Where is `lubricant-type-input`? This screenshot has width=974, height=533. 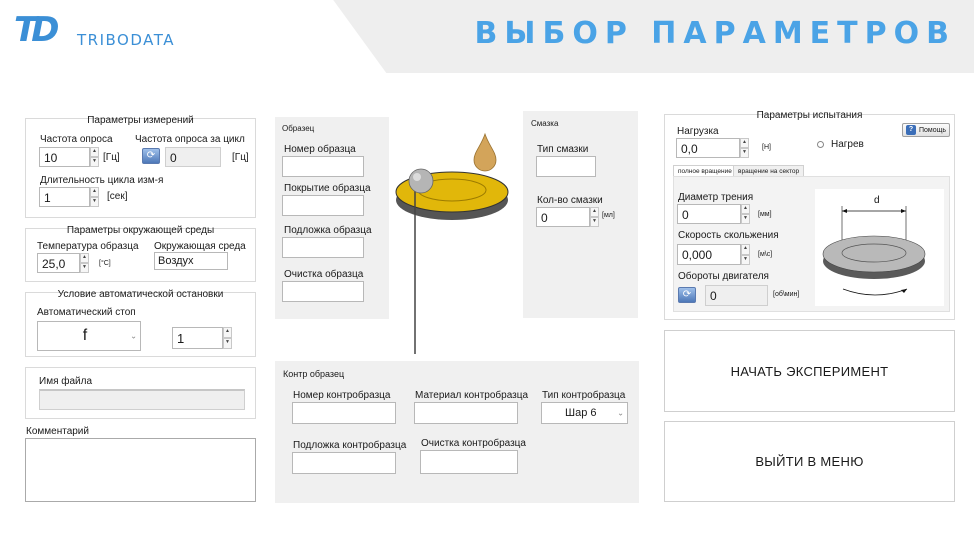
lubricant-type-input is located at coordinates (566, 166).